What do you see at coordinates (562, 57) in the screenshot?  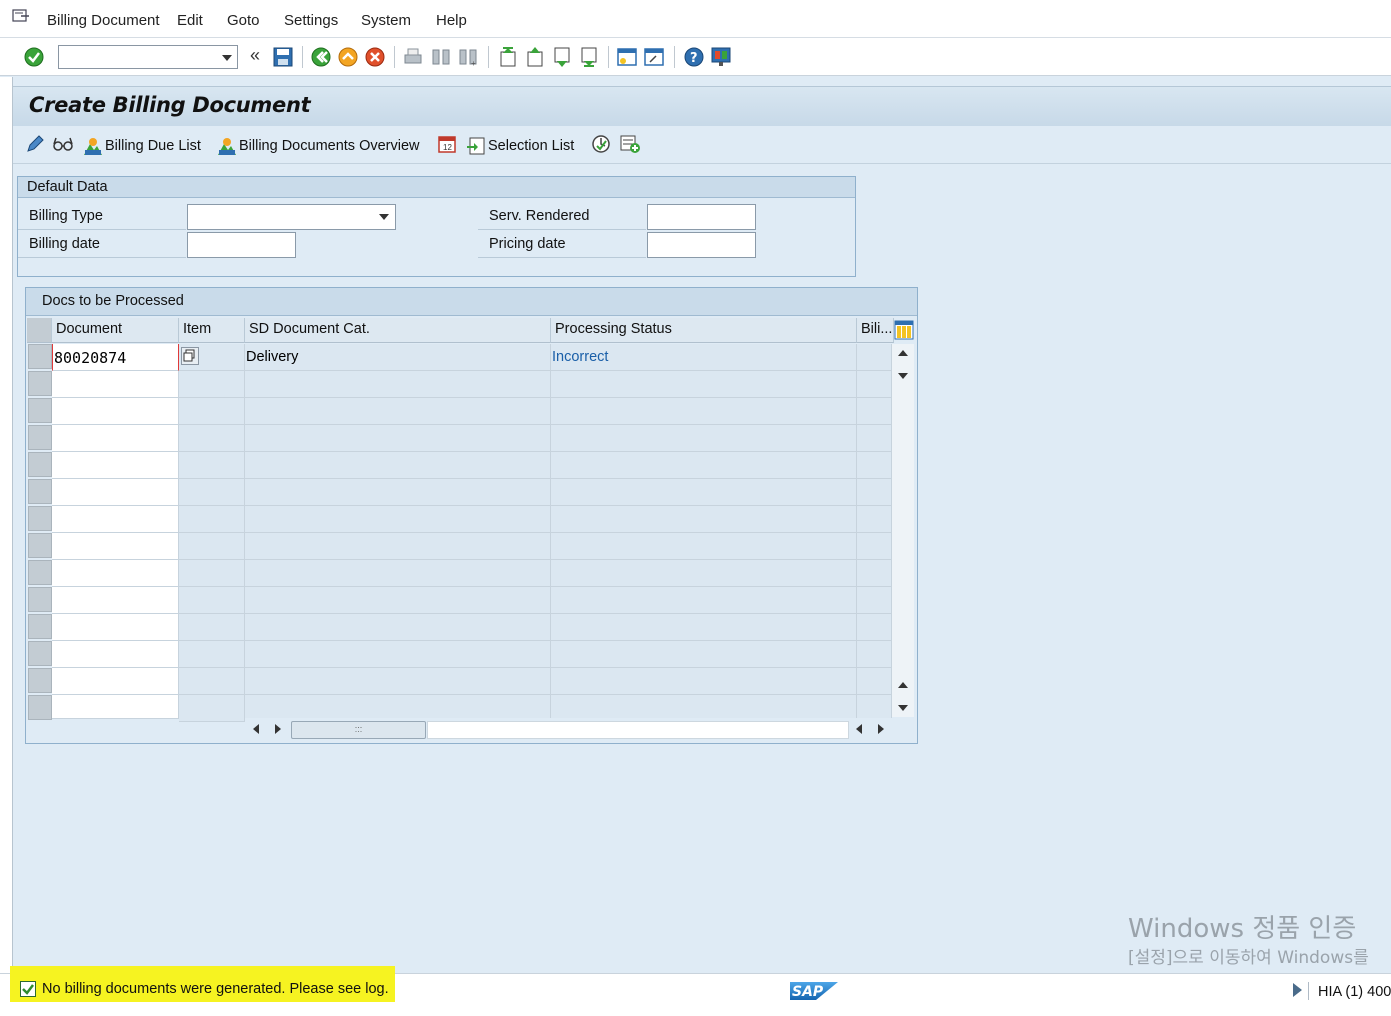 I see `next-page-icon` at bounding box center [562, 57].